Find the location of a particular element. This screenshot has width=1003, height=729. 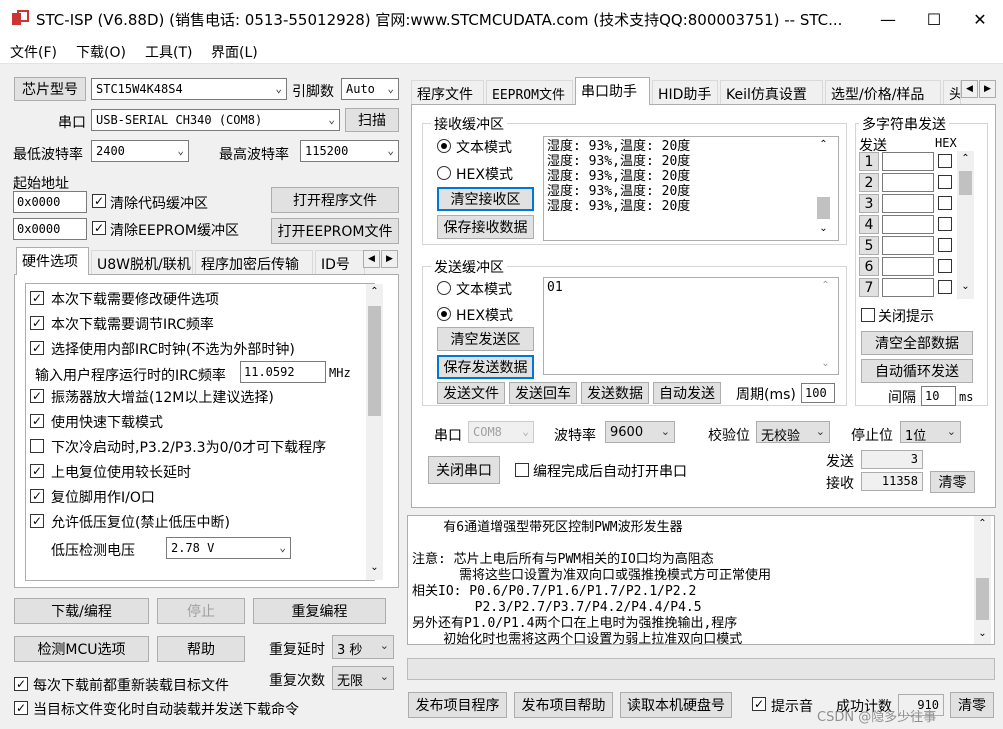

beep-checkbox: ✓ is located at coordinates (759, 704).